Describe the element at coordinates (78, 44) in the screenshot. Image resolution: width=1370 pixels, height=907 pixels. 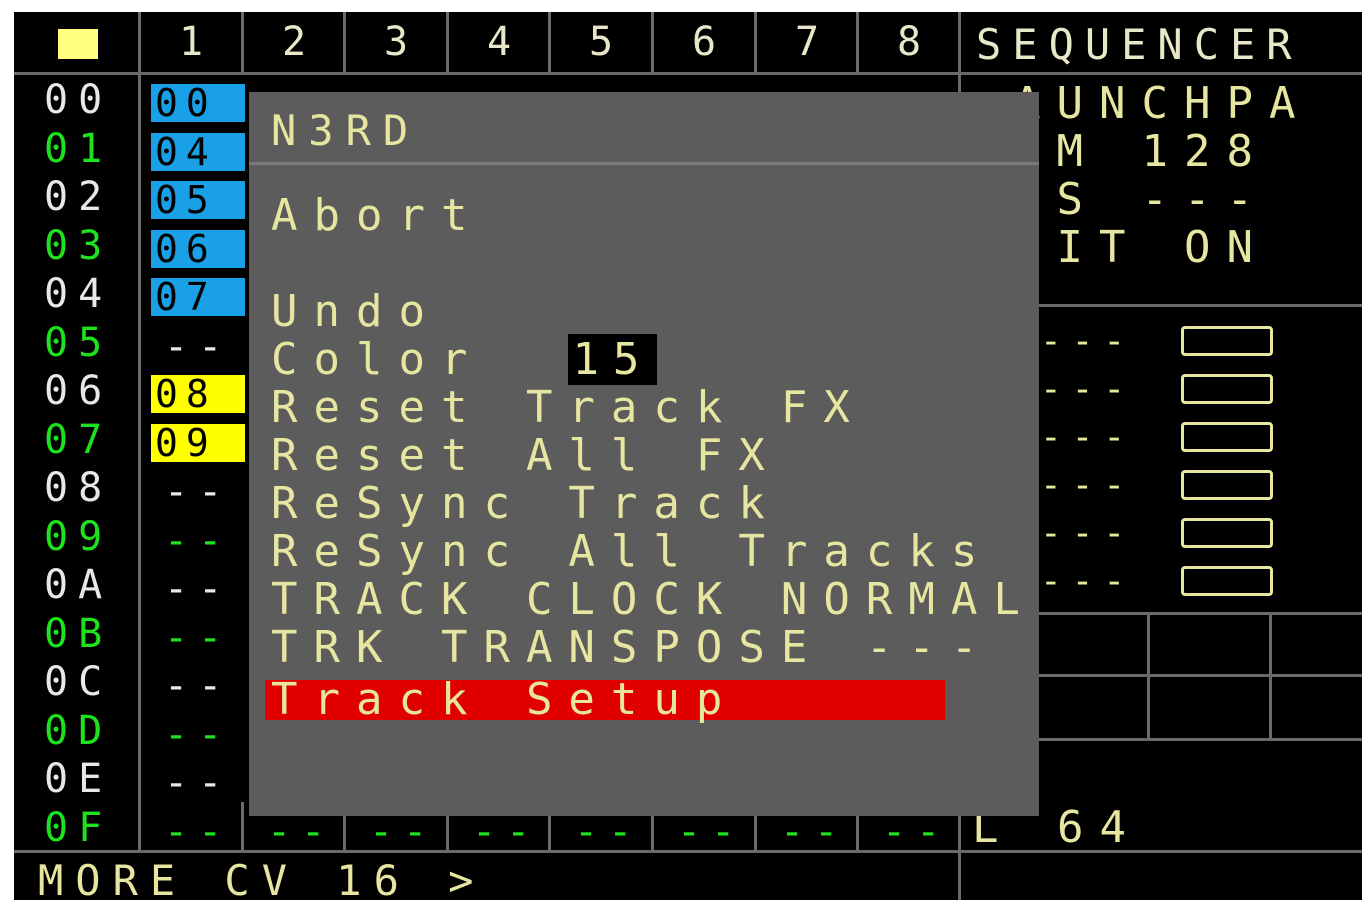
I see `track-indicator` at that location.